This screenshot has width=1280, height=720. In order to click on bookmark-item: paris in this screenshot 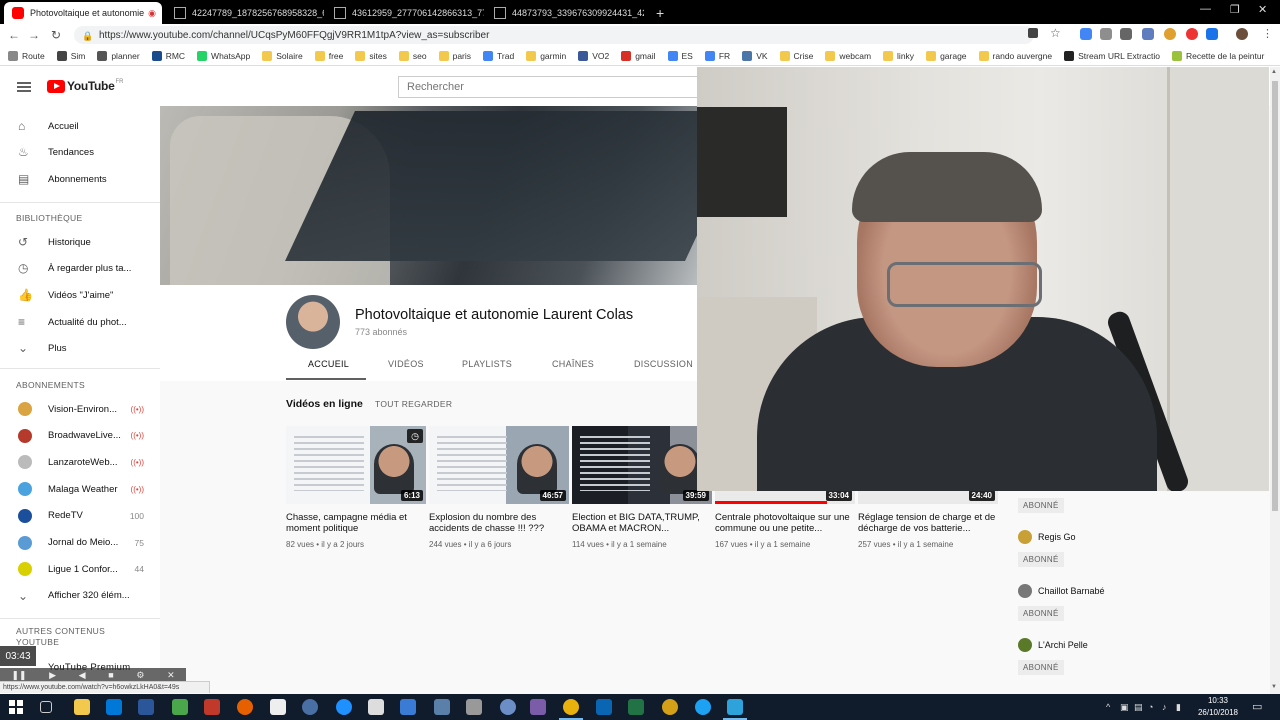, I will do `click(454, 55)`.